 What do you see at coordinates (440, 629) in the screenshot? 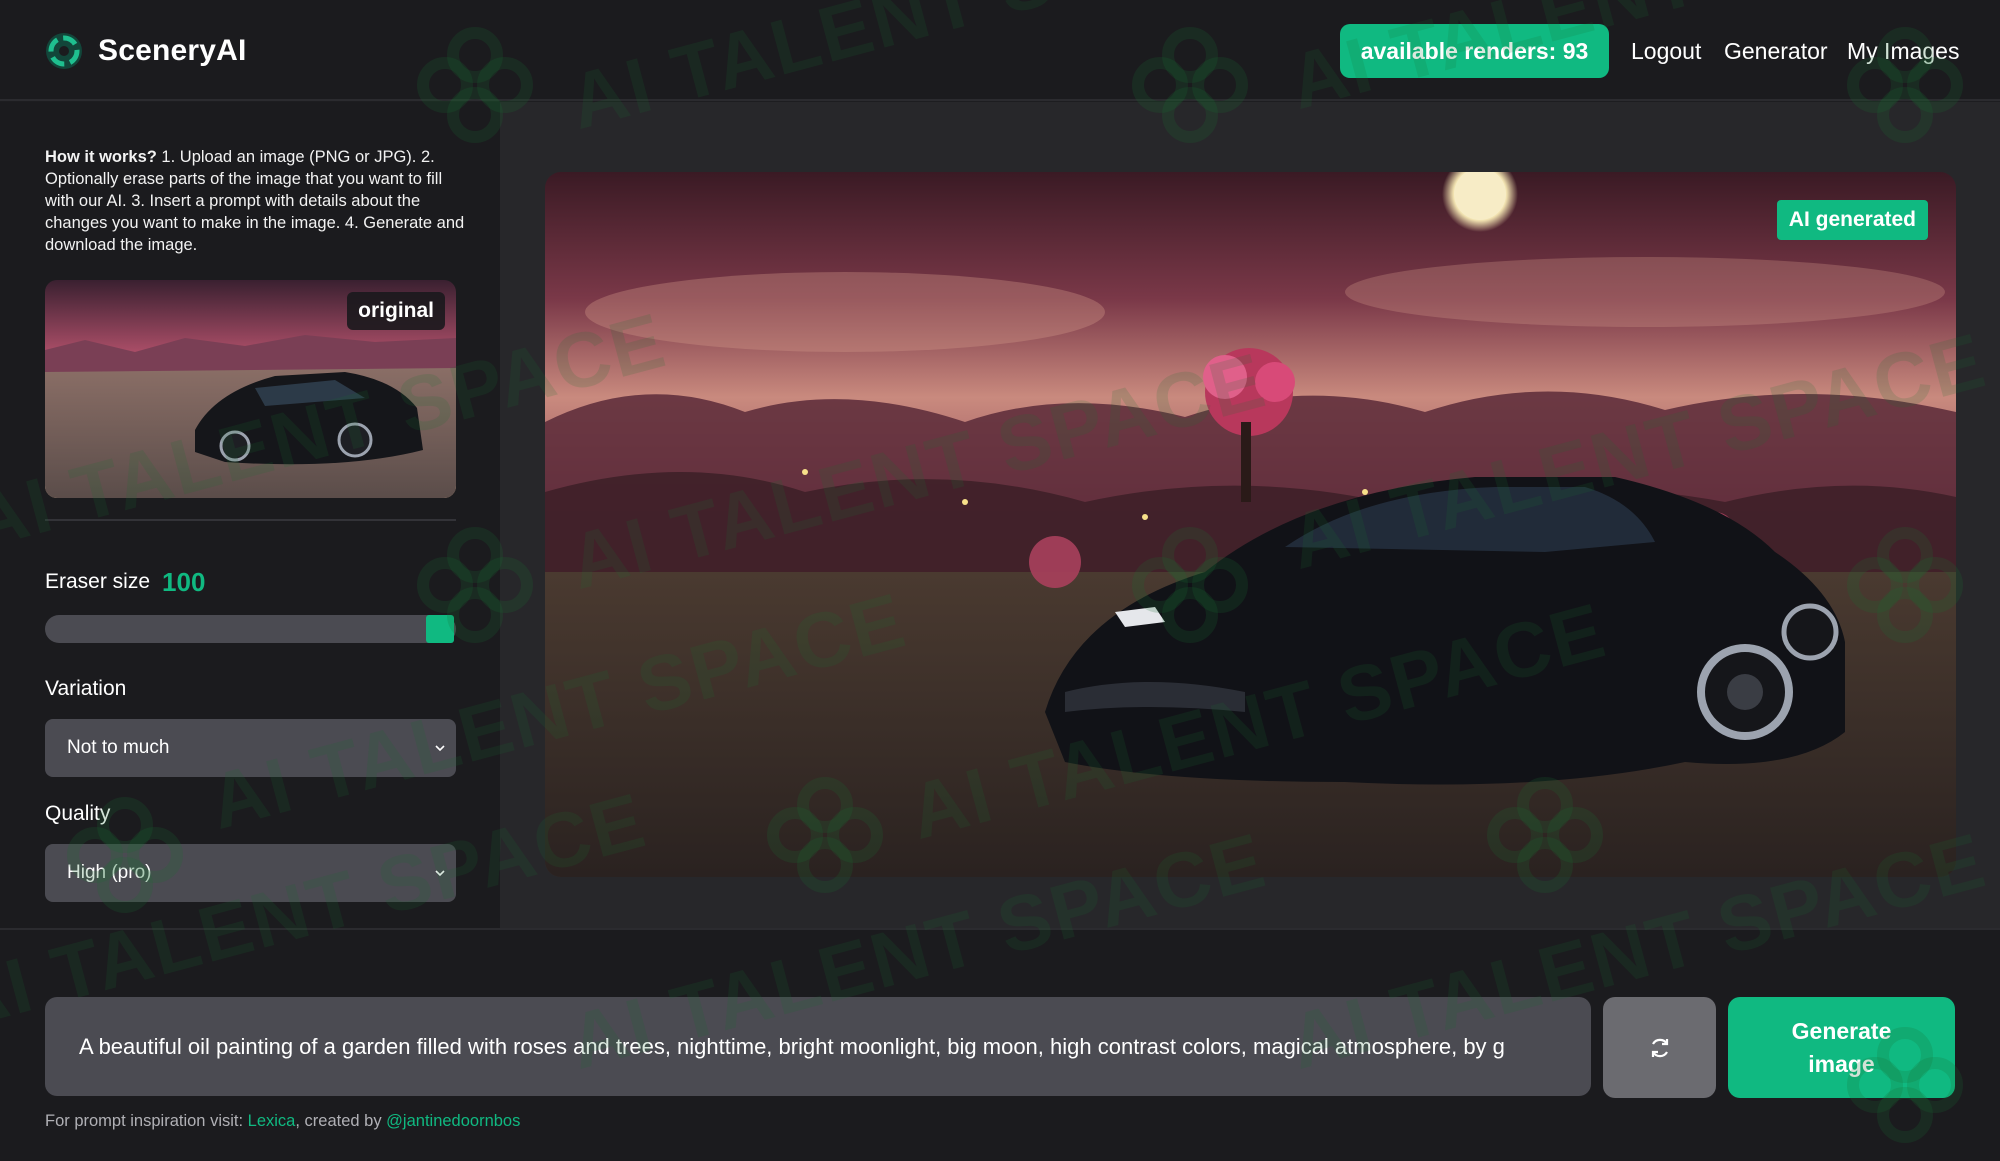
I see `eraser-slider-handle` at bounding box center [440, 629].